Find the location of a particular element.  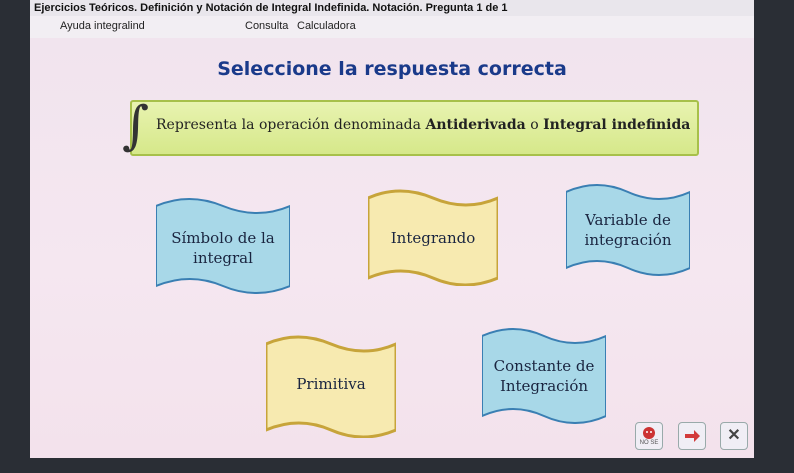

option-label-line2: Integración is located at coordinates (544, 386).